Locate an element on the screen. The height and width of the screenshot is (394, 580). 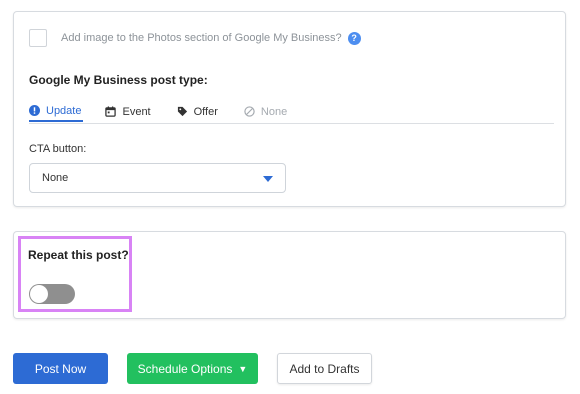
tab-event-label: Event is located at coordinates (136, 111).